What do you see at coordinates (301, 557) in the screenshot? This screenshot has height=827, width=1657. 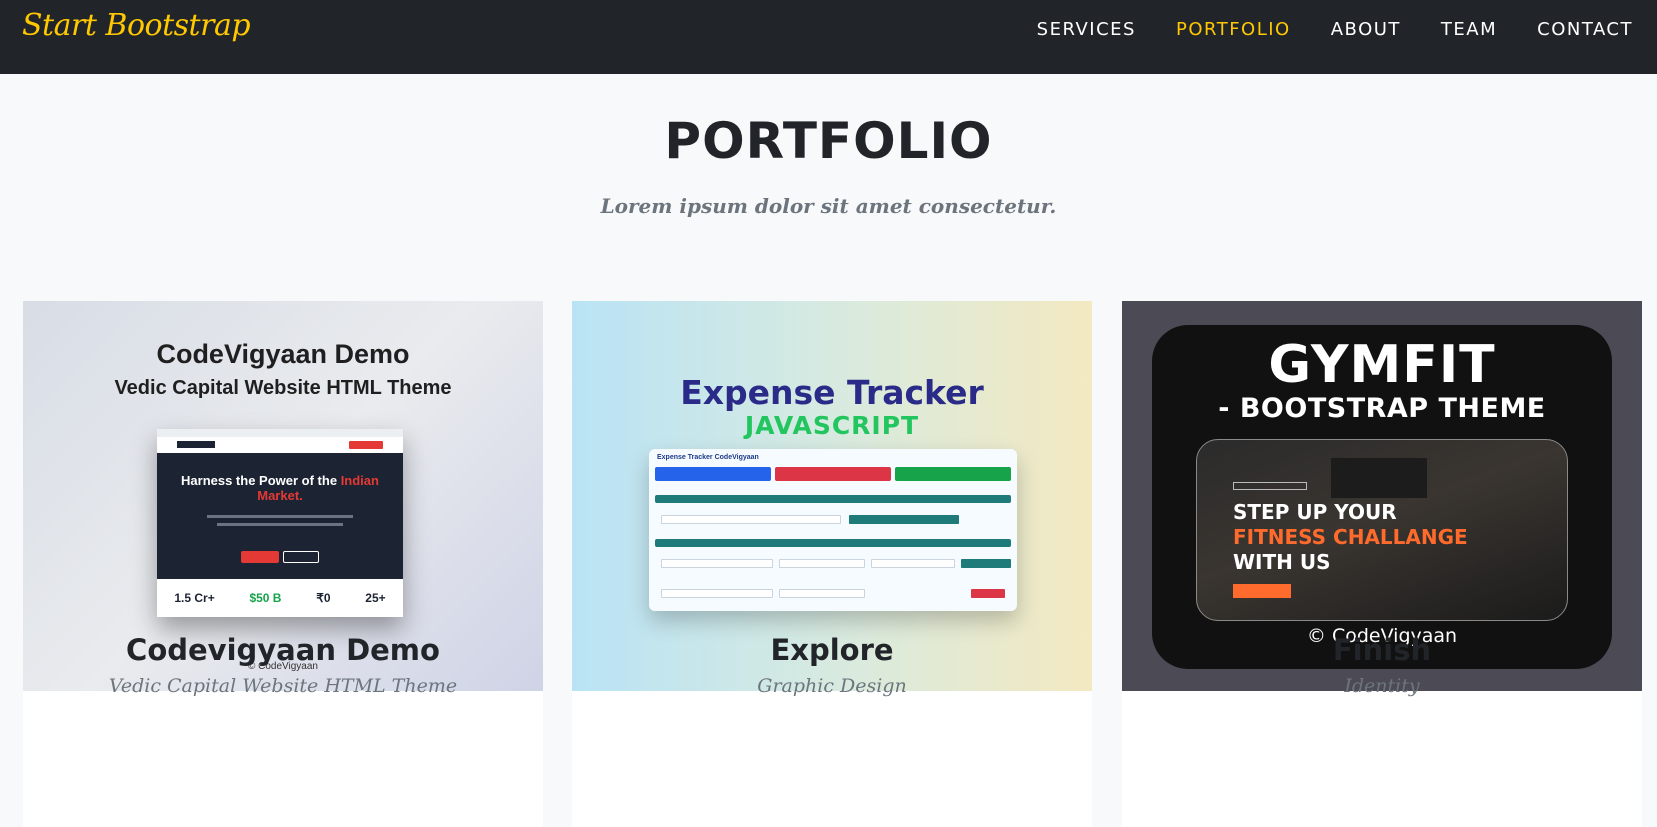 I see `mockup-secondary-button` at bounding box center [301, 557].